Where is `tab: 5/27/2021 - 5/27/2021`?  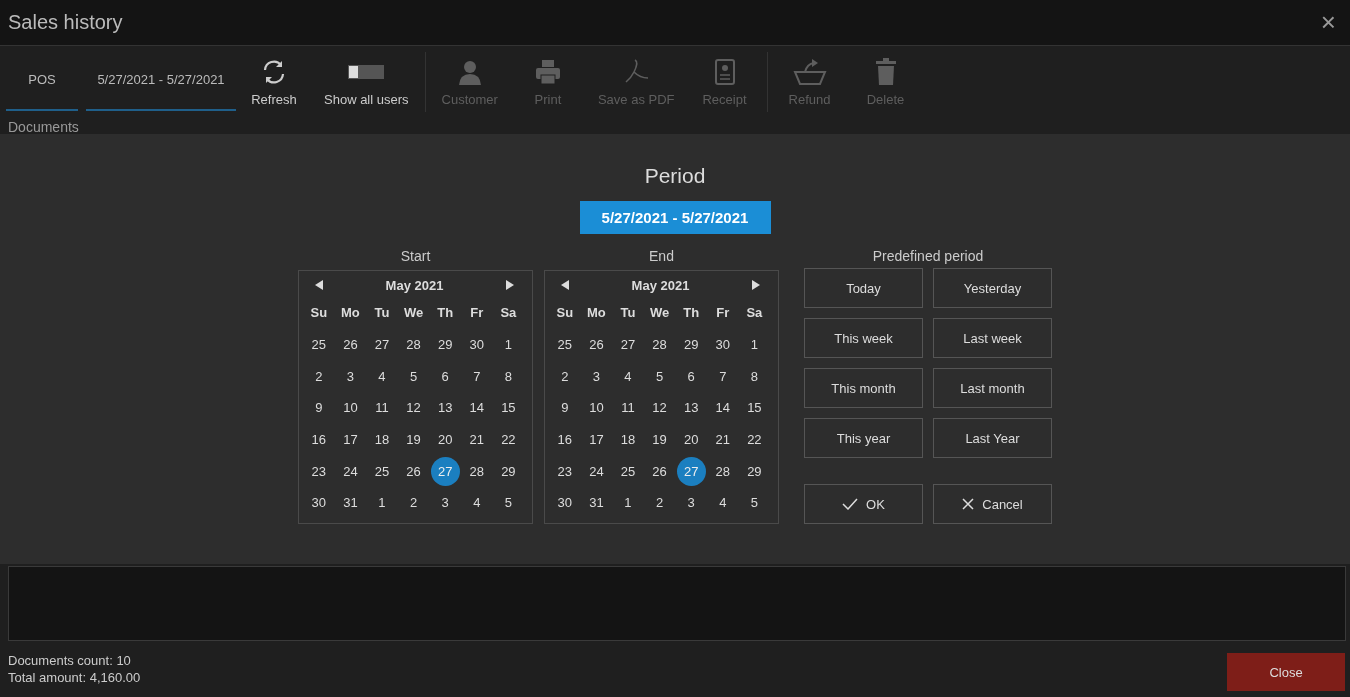
tab: 5/27/2021 - 5/27/2021 is located at coordinates (161, 80).